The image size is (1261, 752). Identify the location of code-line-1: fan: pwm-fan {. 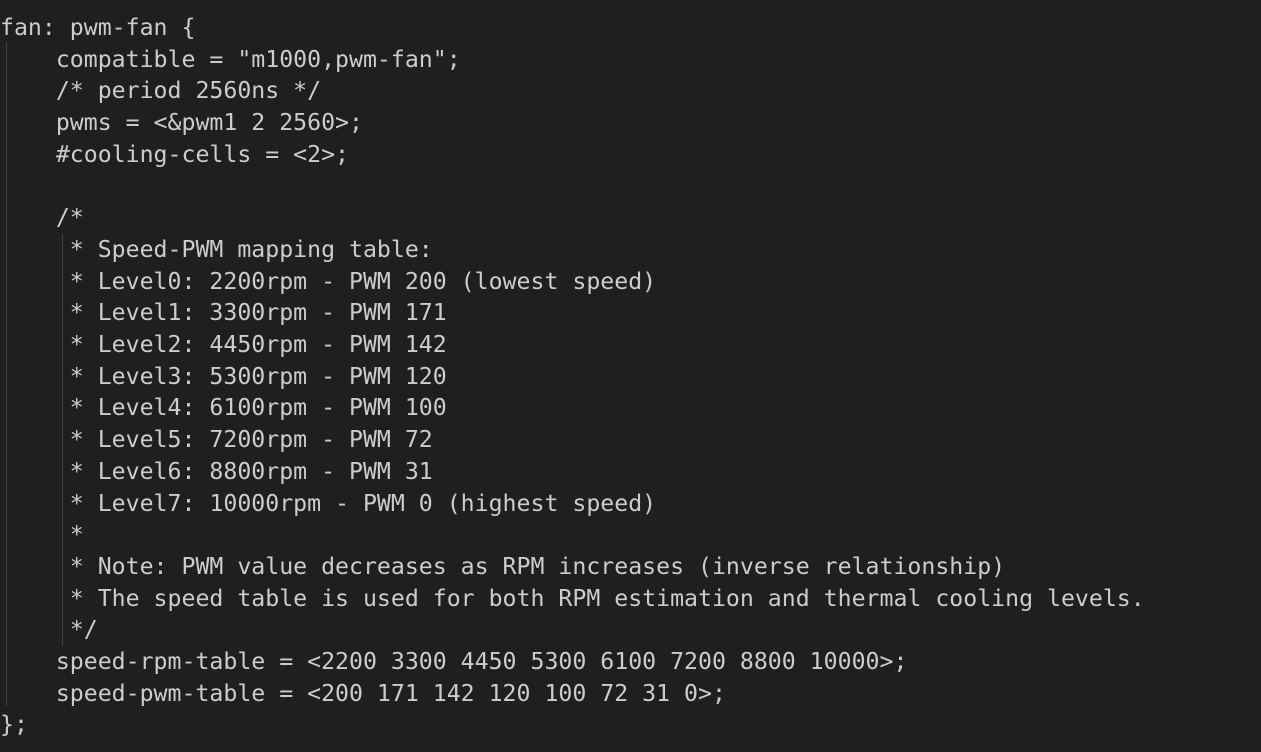
(97, 28).